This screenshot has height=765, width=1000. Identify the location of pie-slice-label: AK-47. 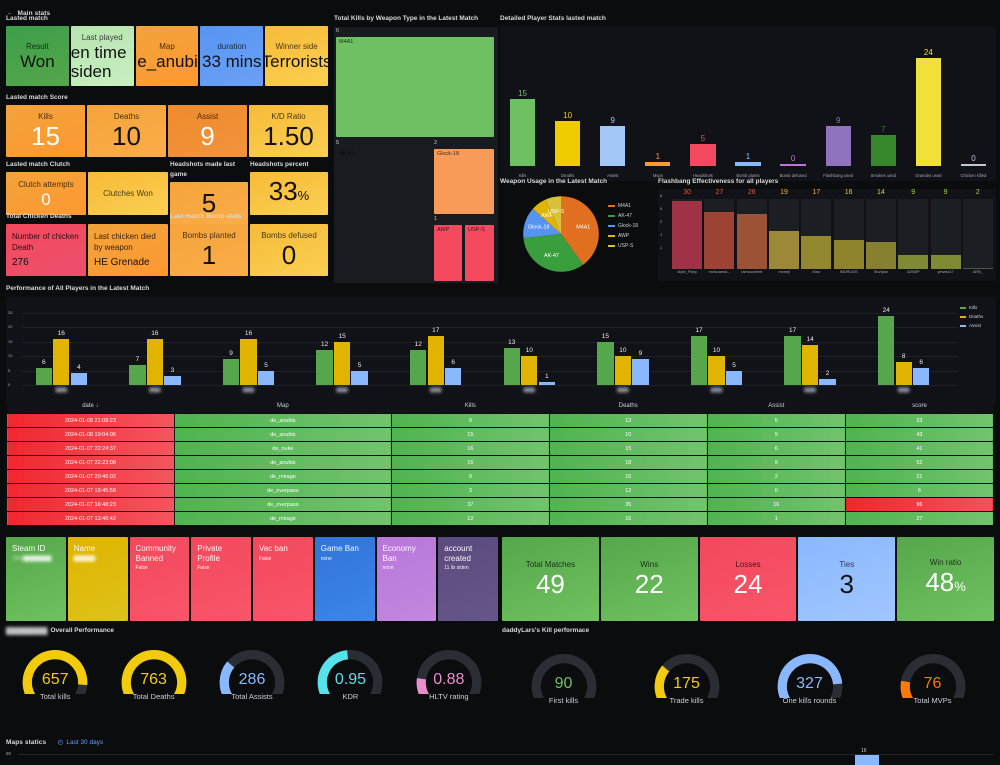
(551, 256).